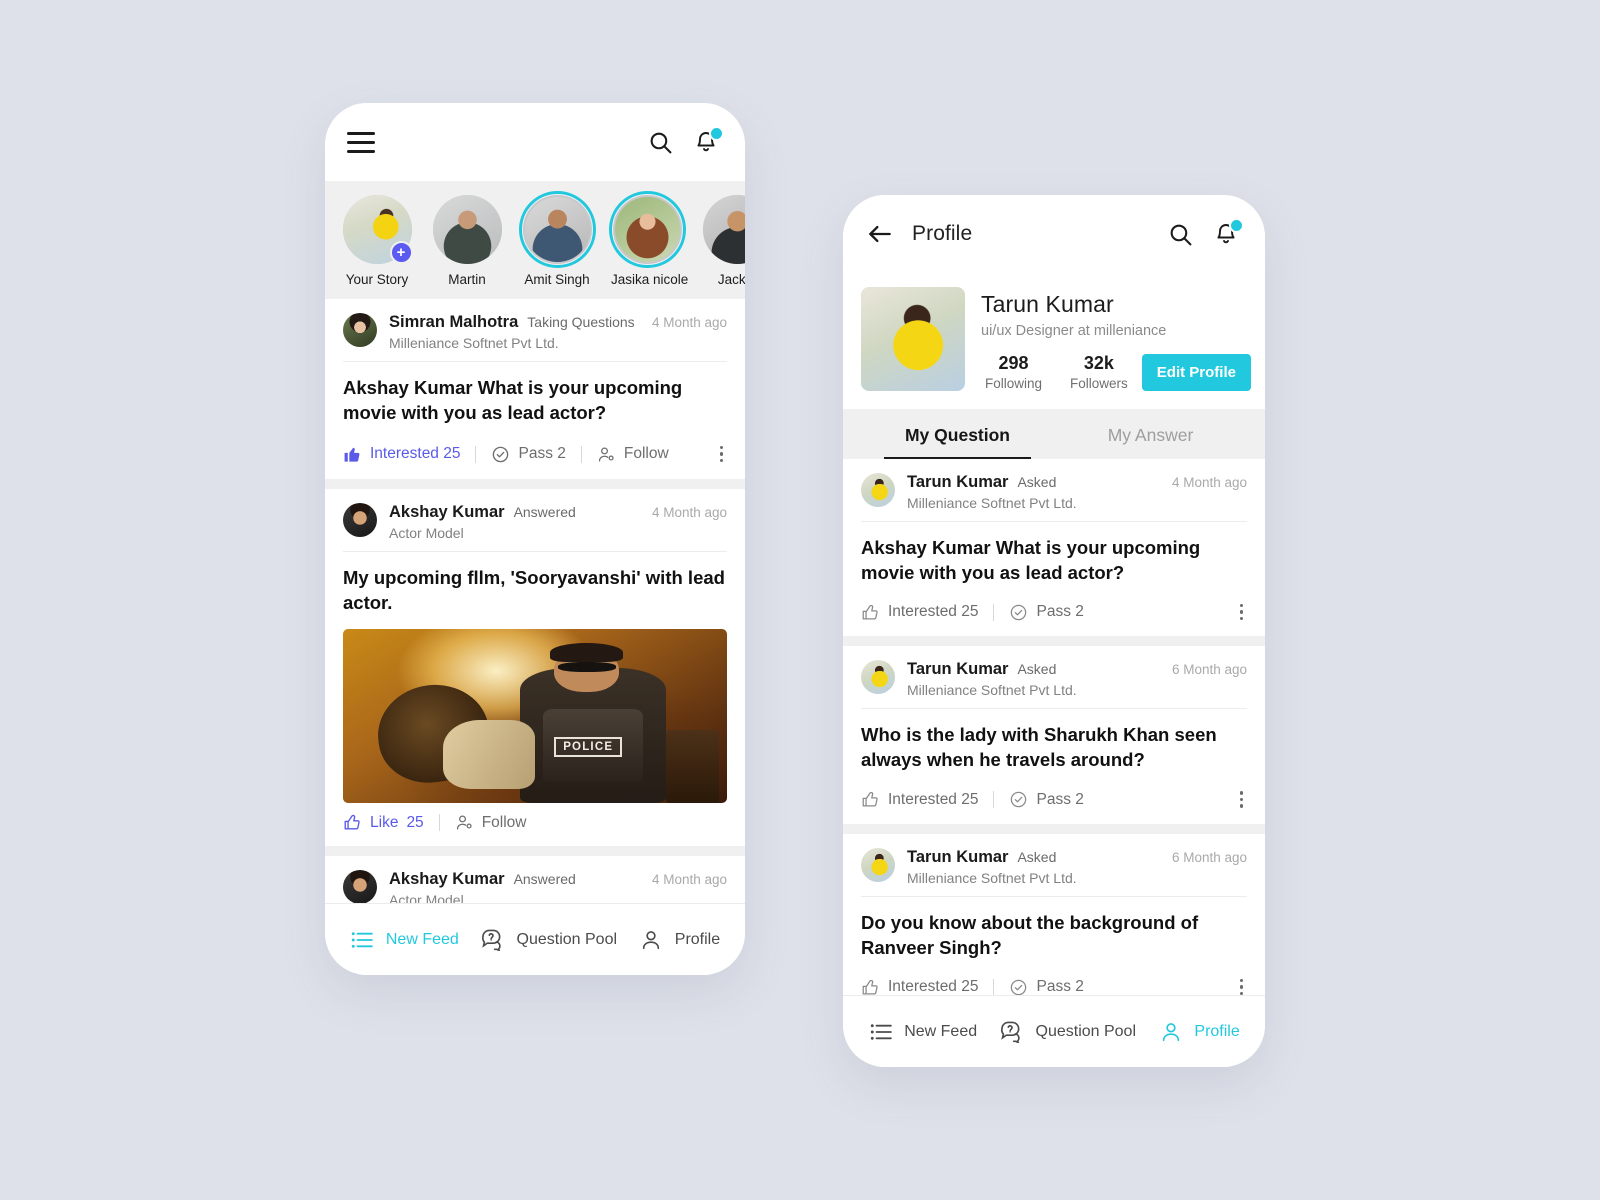 The width and height of the screenshot is (1600, 1200). Describe the element at coordinates (880, 234) in the screenshot. I see `back-arrow-icon` at that location.